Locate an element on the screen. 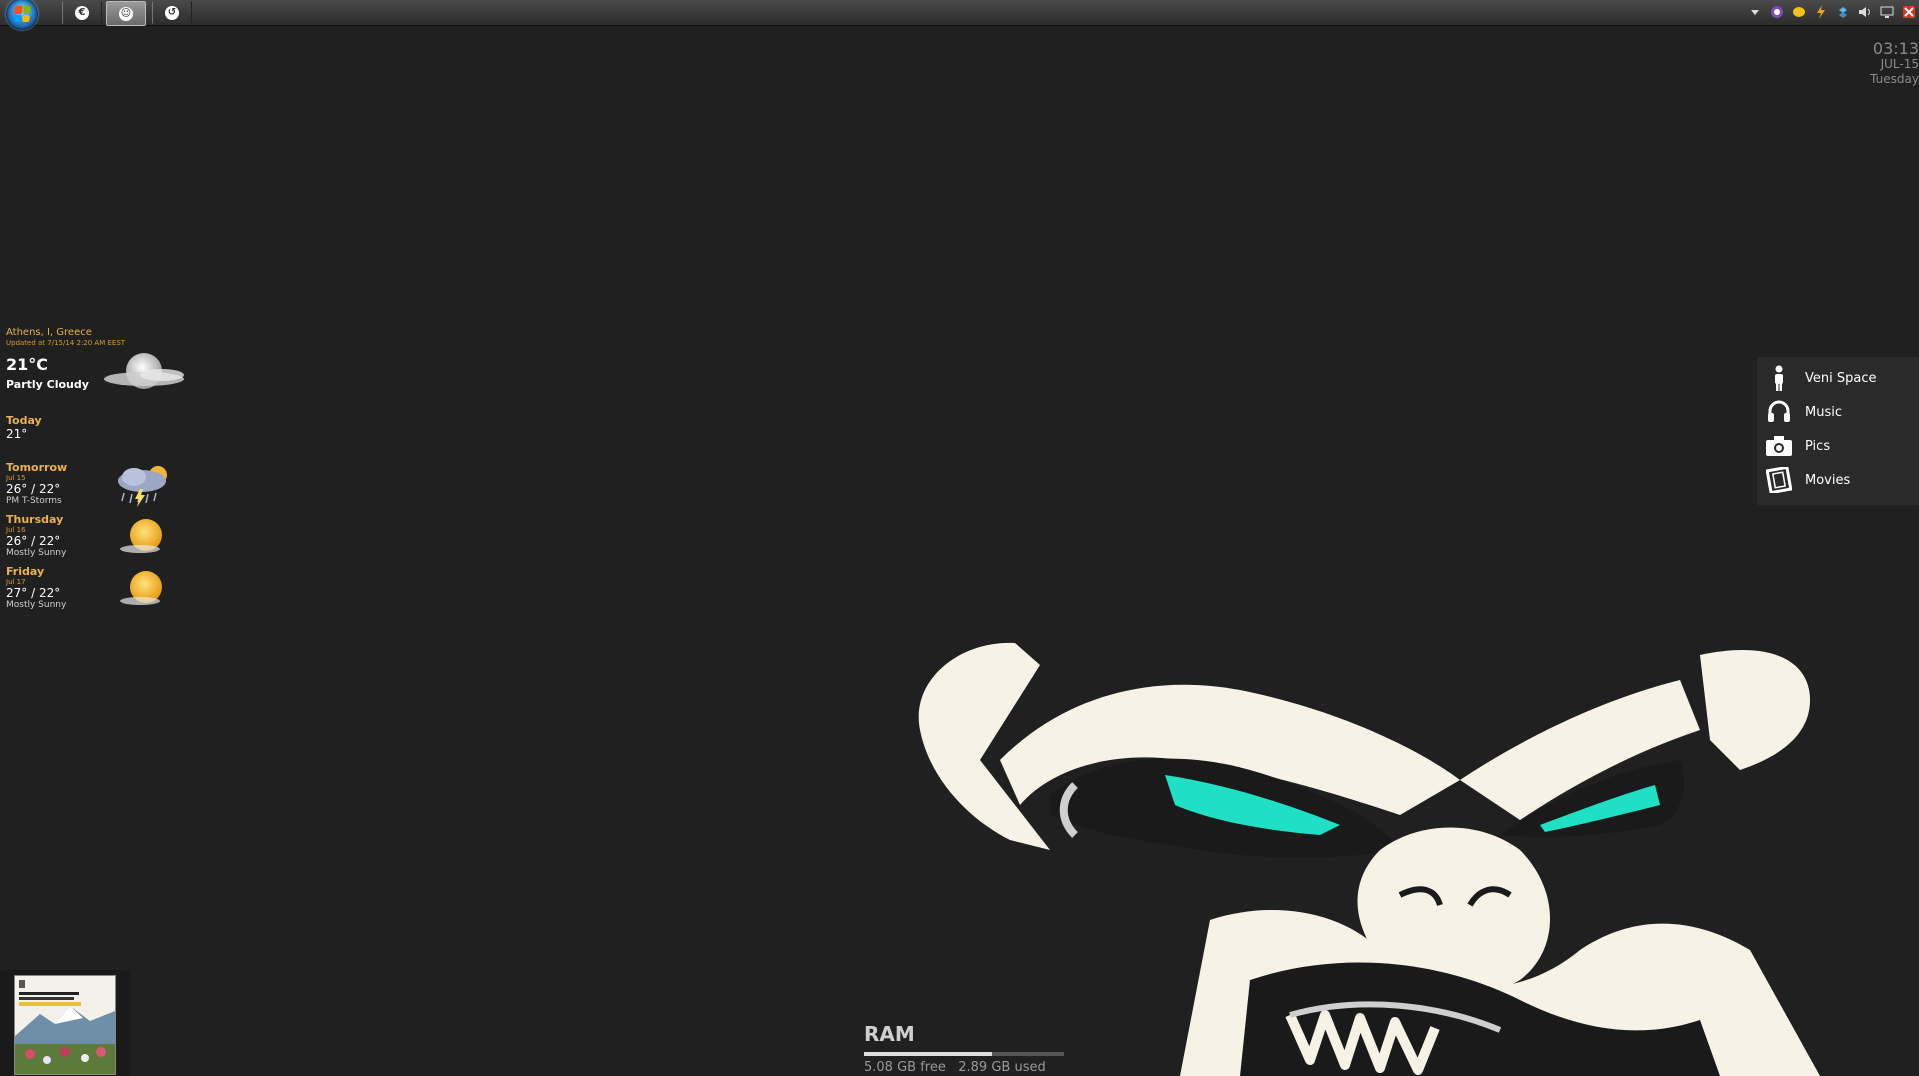 This screenshot has height=1076, width=1919. launcher-item-label: Pics is located at coordinates (1818, 446).